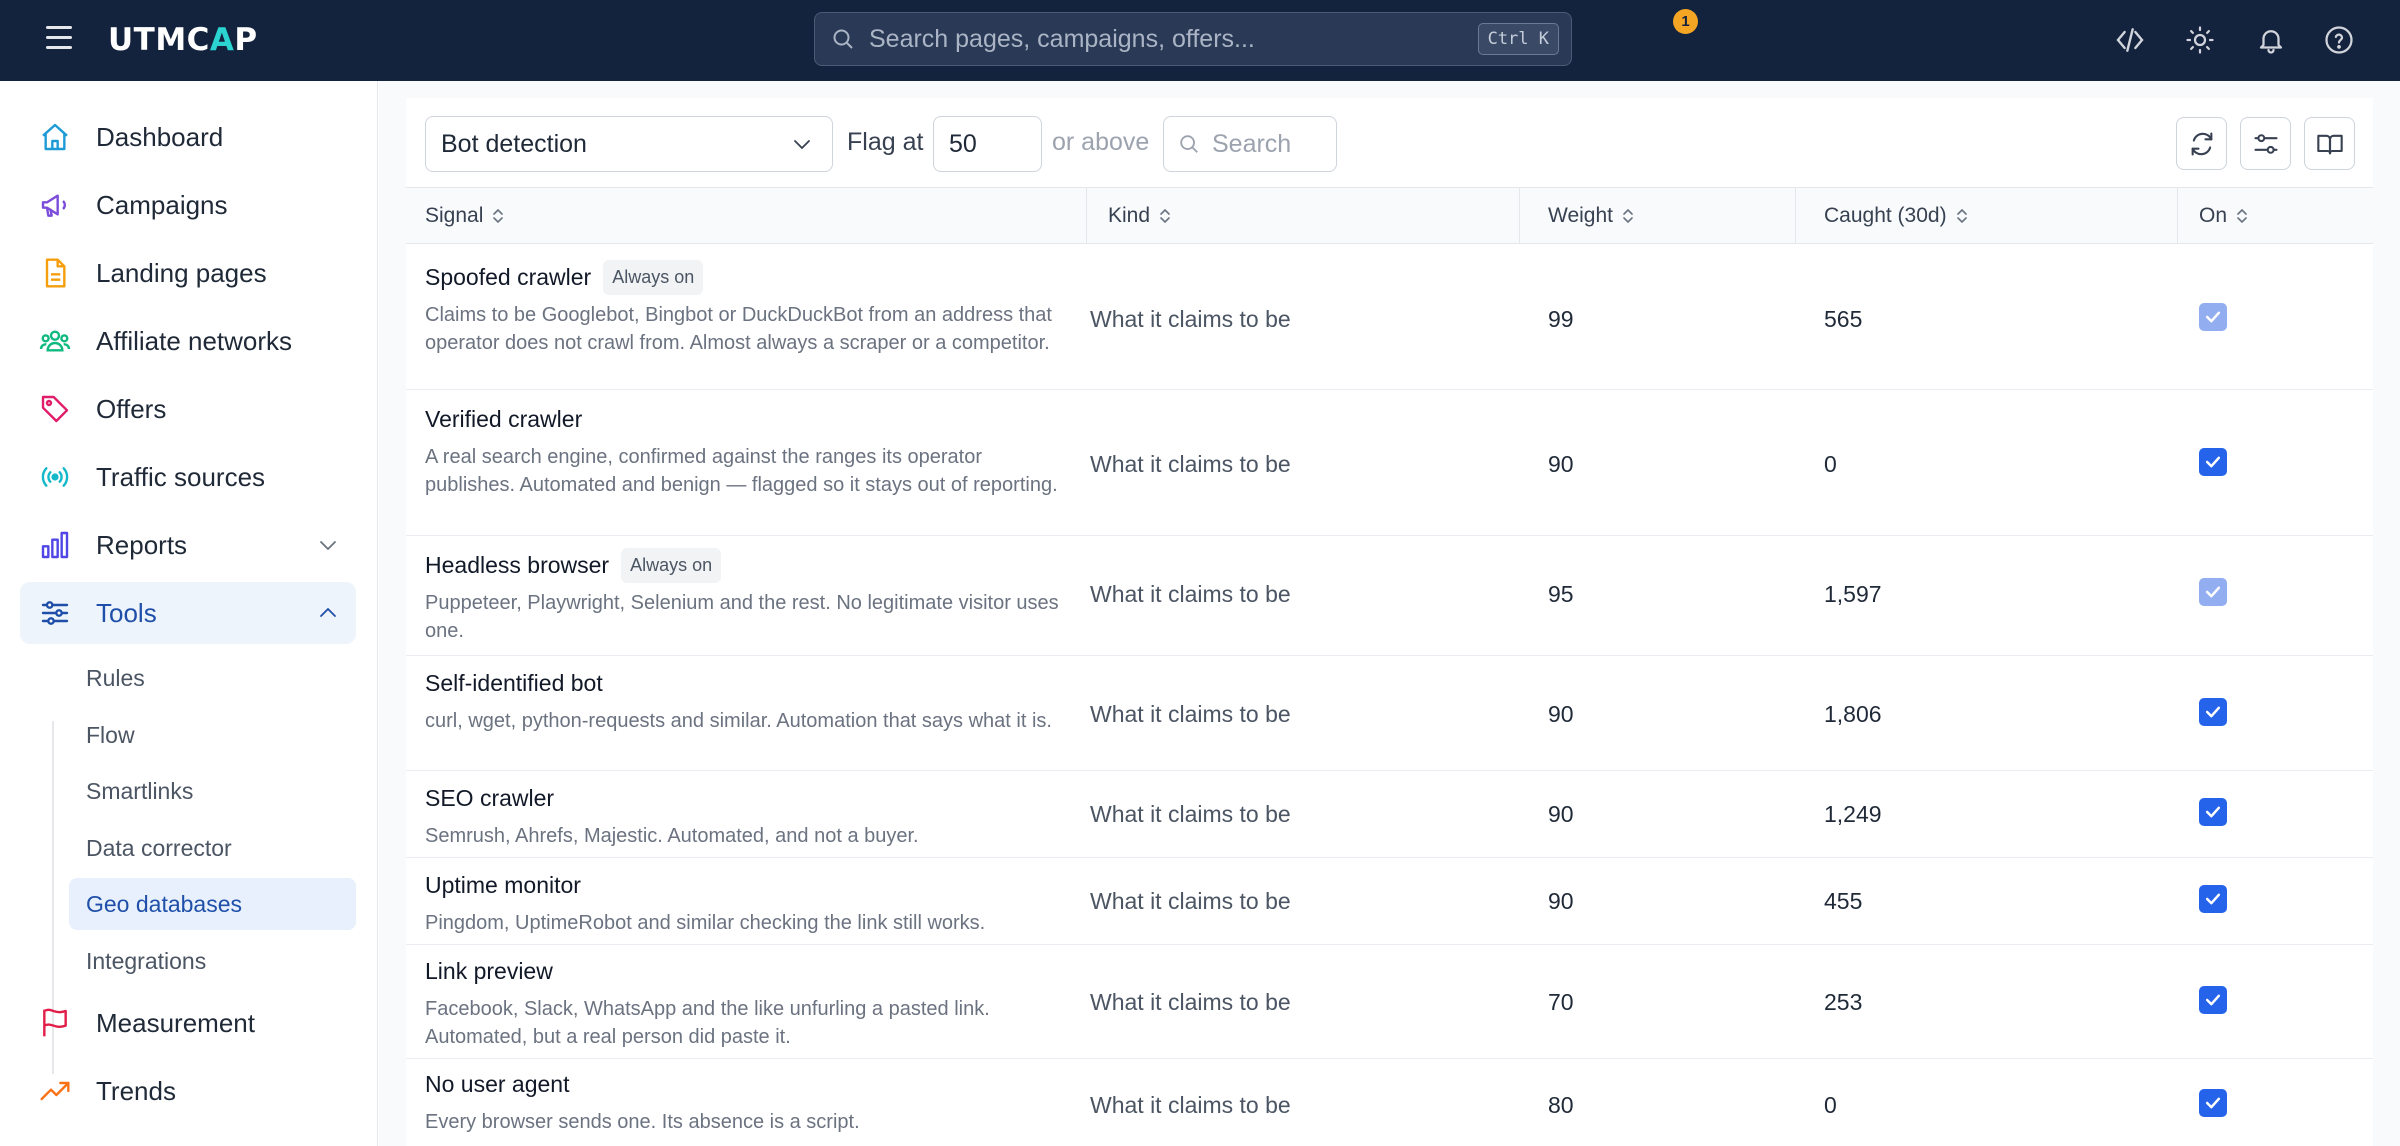  I want to click on weight-cell: 99, so click(1561, 319).